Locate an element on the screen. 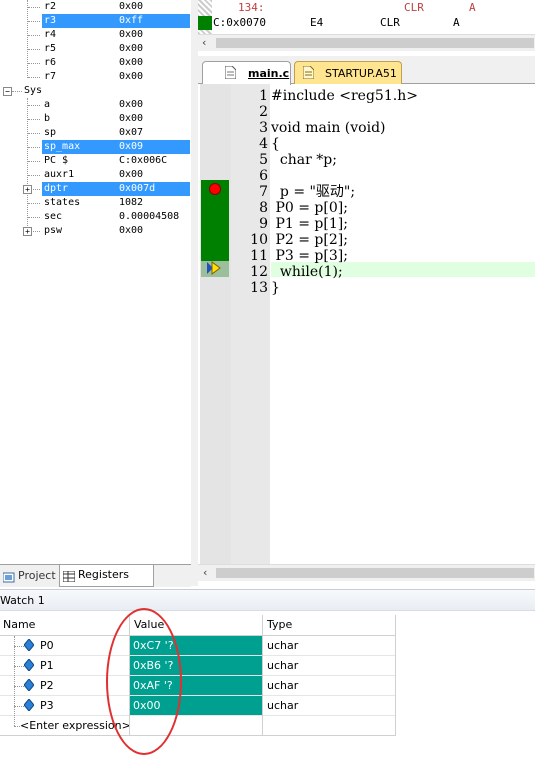 The height and width of the screenshot is (760, 535). watch-row: P0 0xC7 '? uchar is located at coordinates (197, 646).